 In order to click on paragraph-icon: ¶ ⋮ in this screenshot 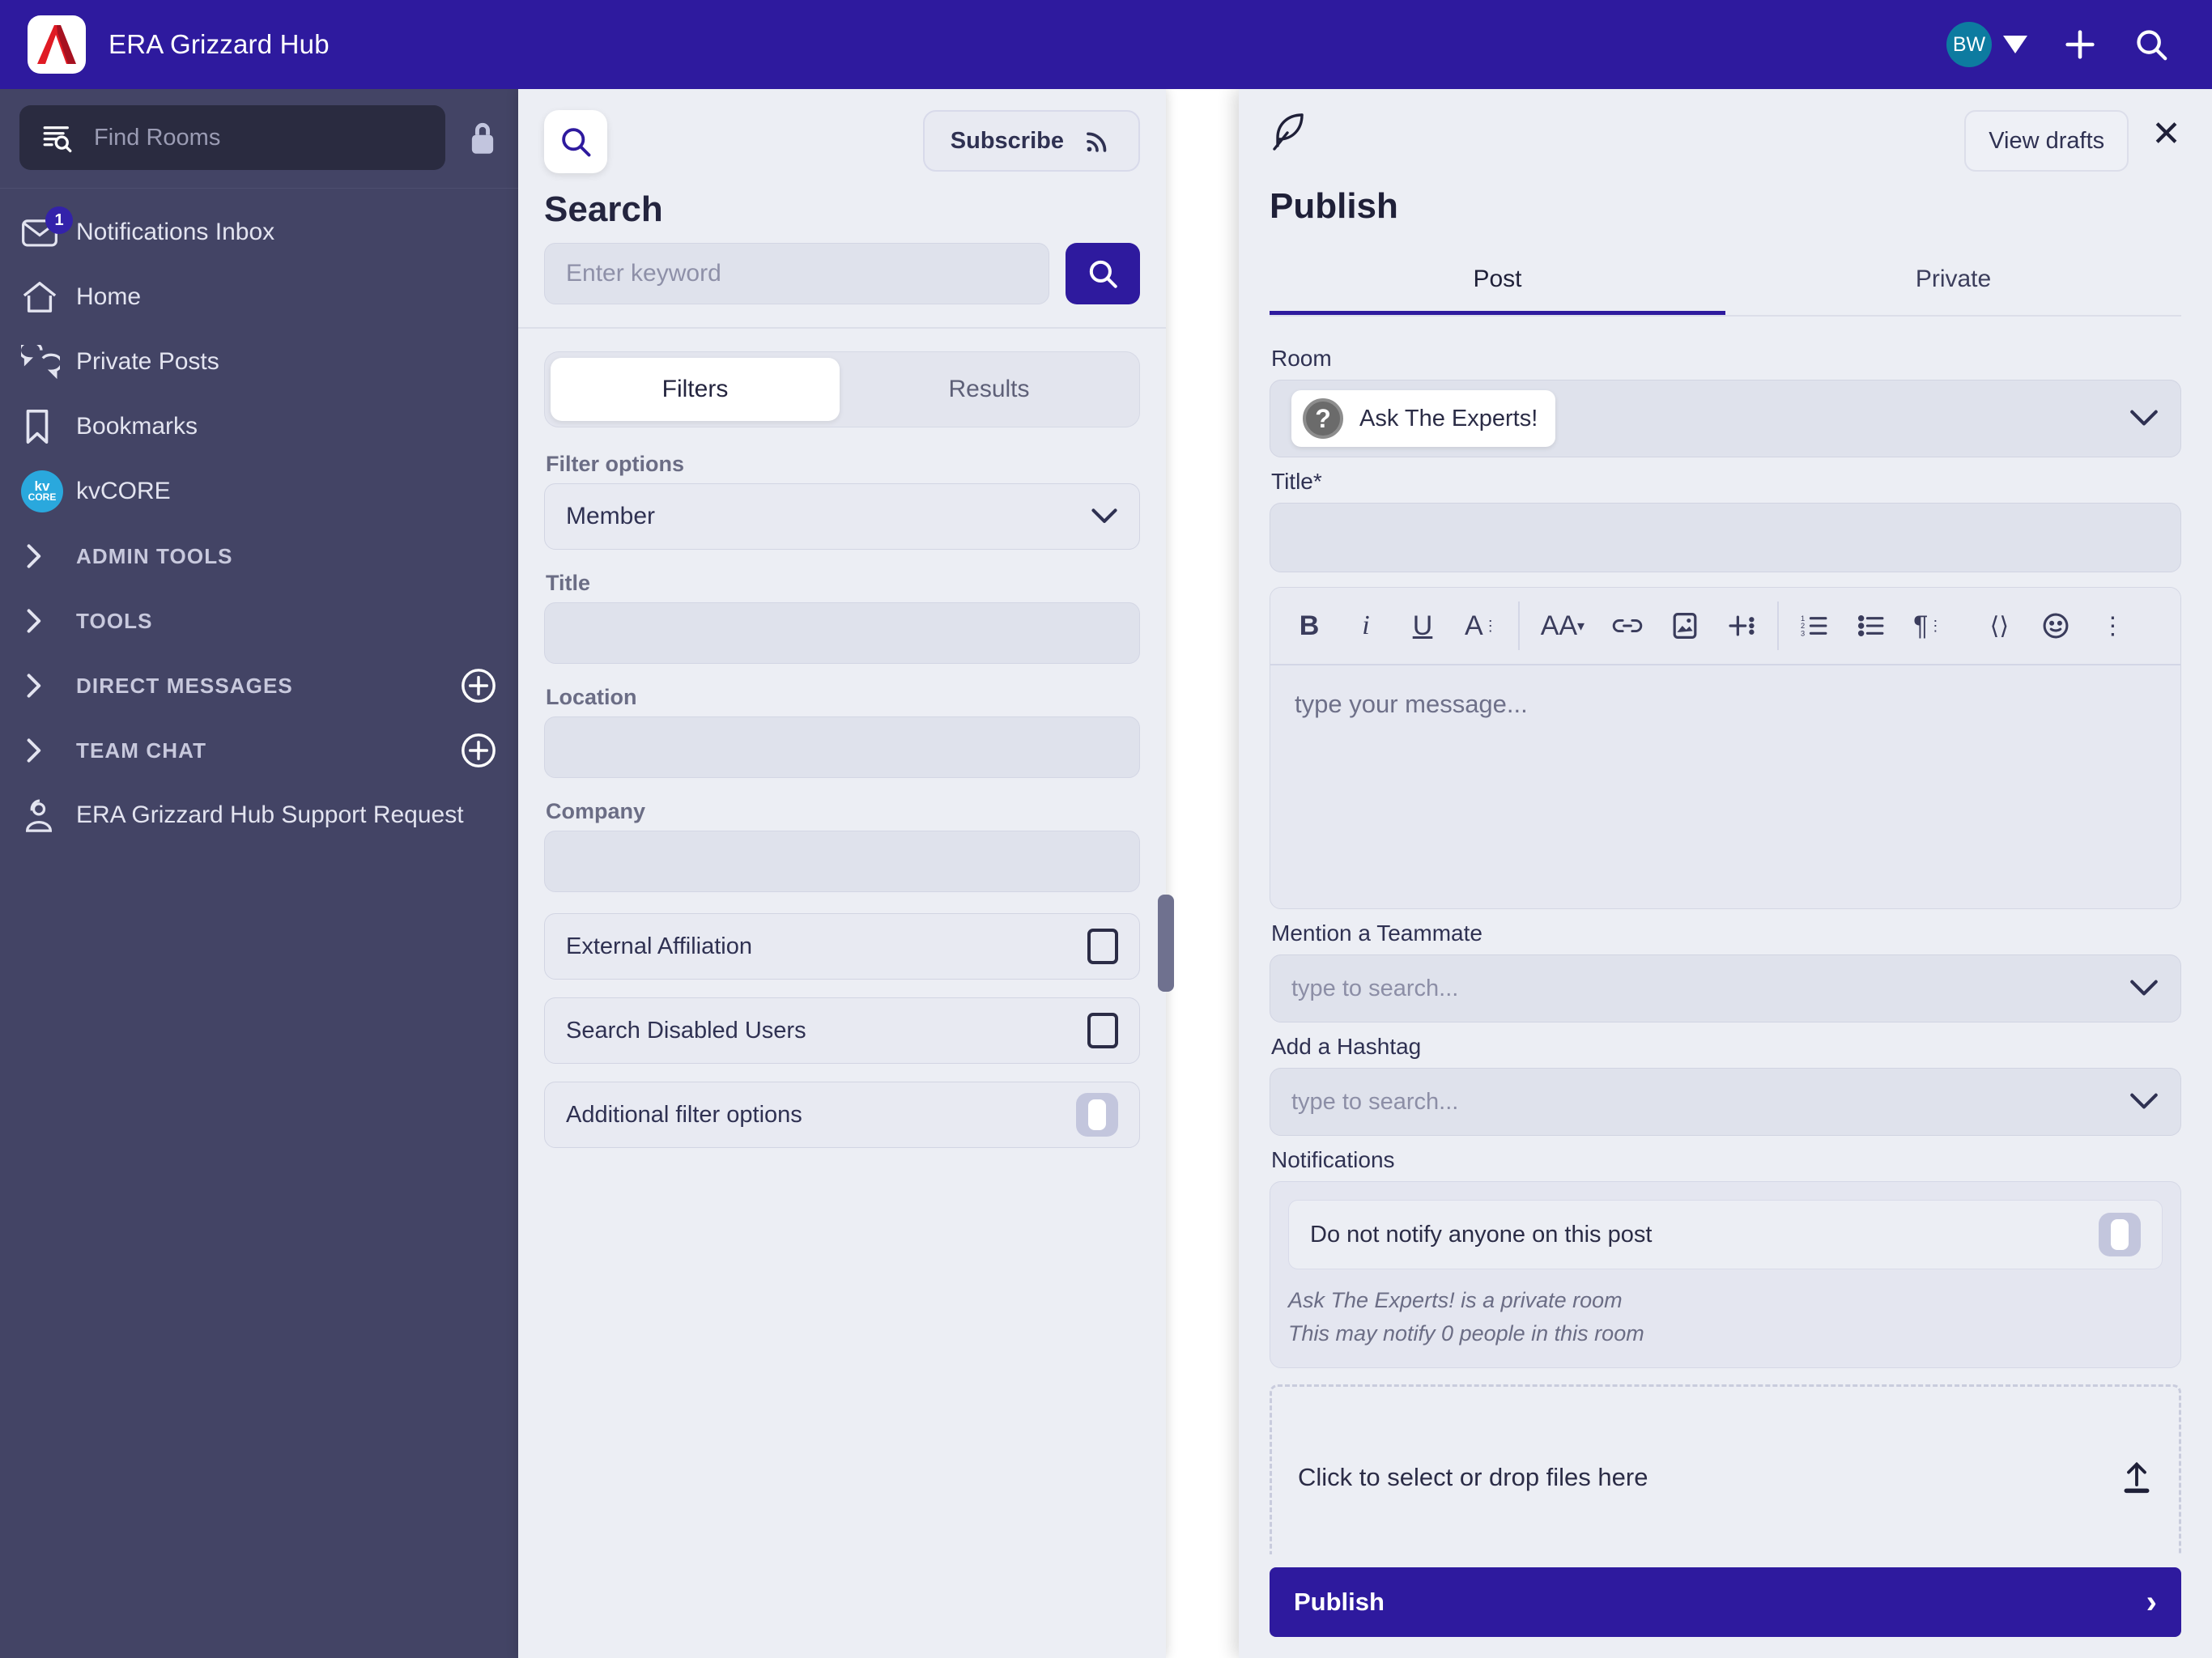, I will do `click(1928, 626)`.